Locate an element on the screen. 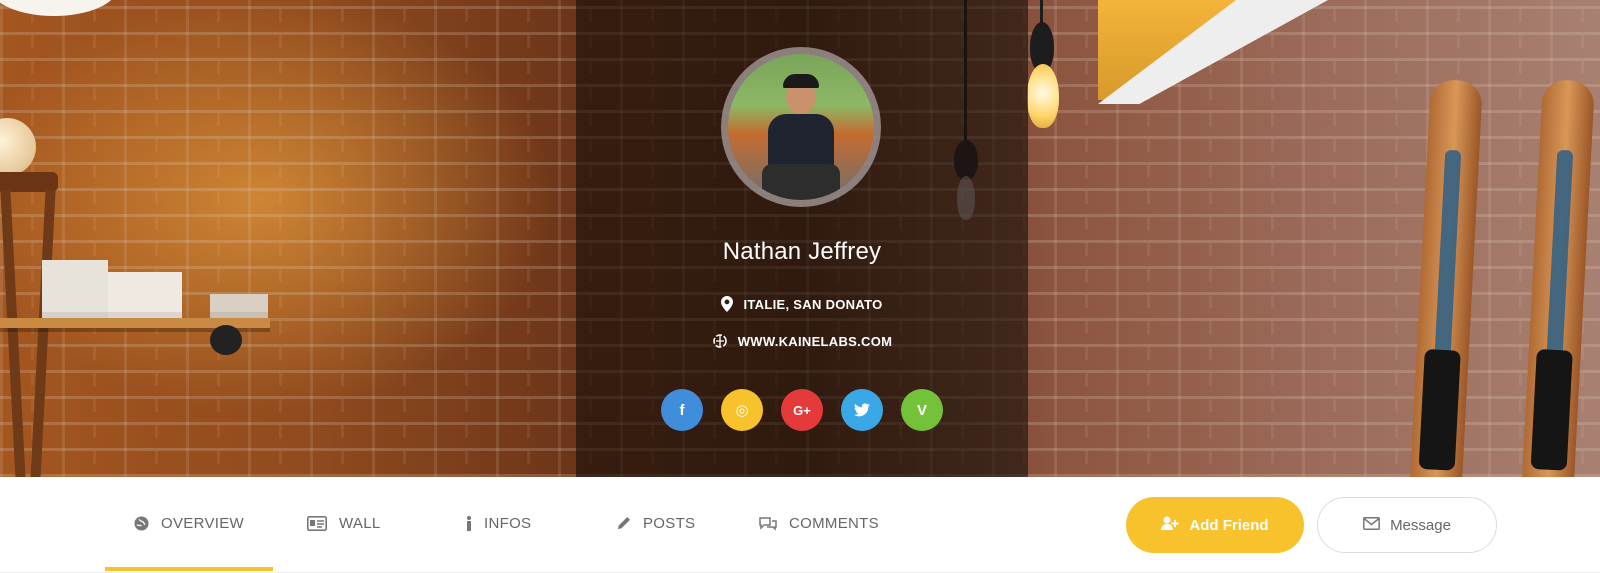 Image resolution: width=1600 pixels, height=573 pixels. social-links: f ◎ G+ V is located at coordinates (802, 410).